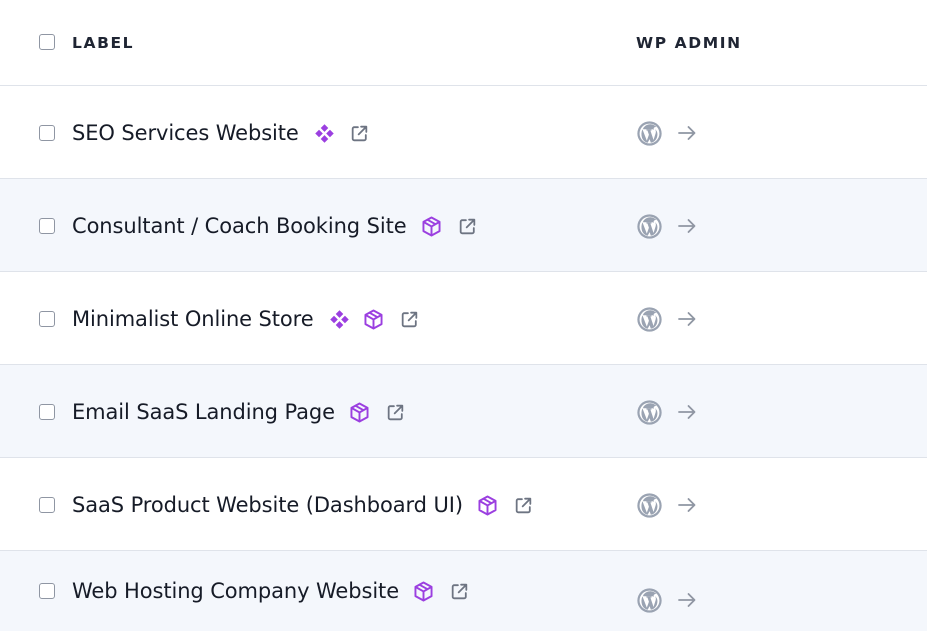  Describe the element at coordinates (103, 43) in the screenshot. I see `label-column-header: LABEL` at that location.